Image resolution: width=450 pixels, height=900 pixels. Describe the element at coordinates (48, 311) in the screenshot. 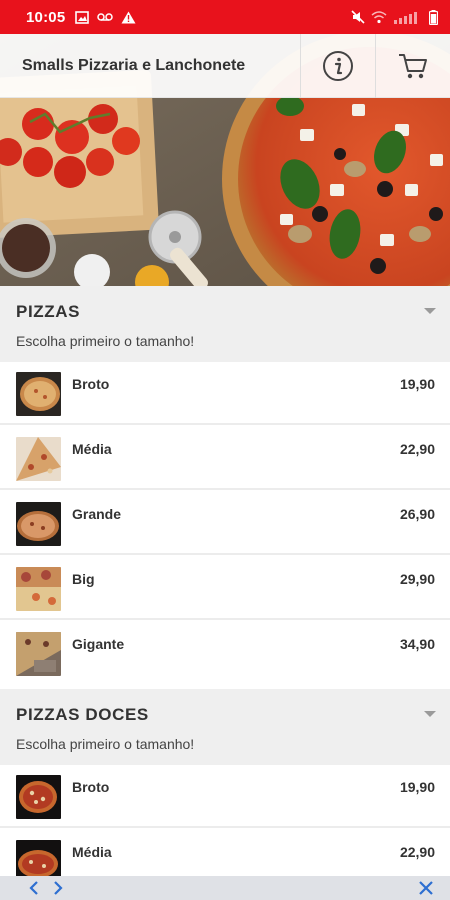

I see `section-title: PIZZAS` at that location.